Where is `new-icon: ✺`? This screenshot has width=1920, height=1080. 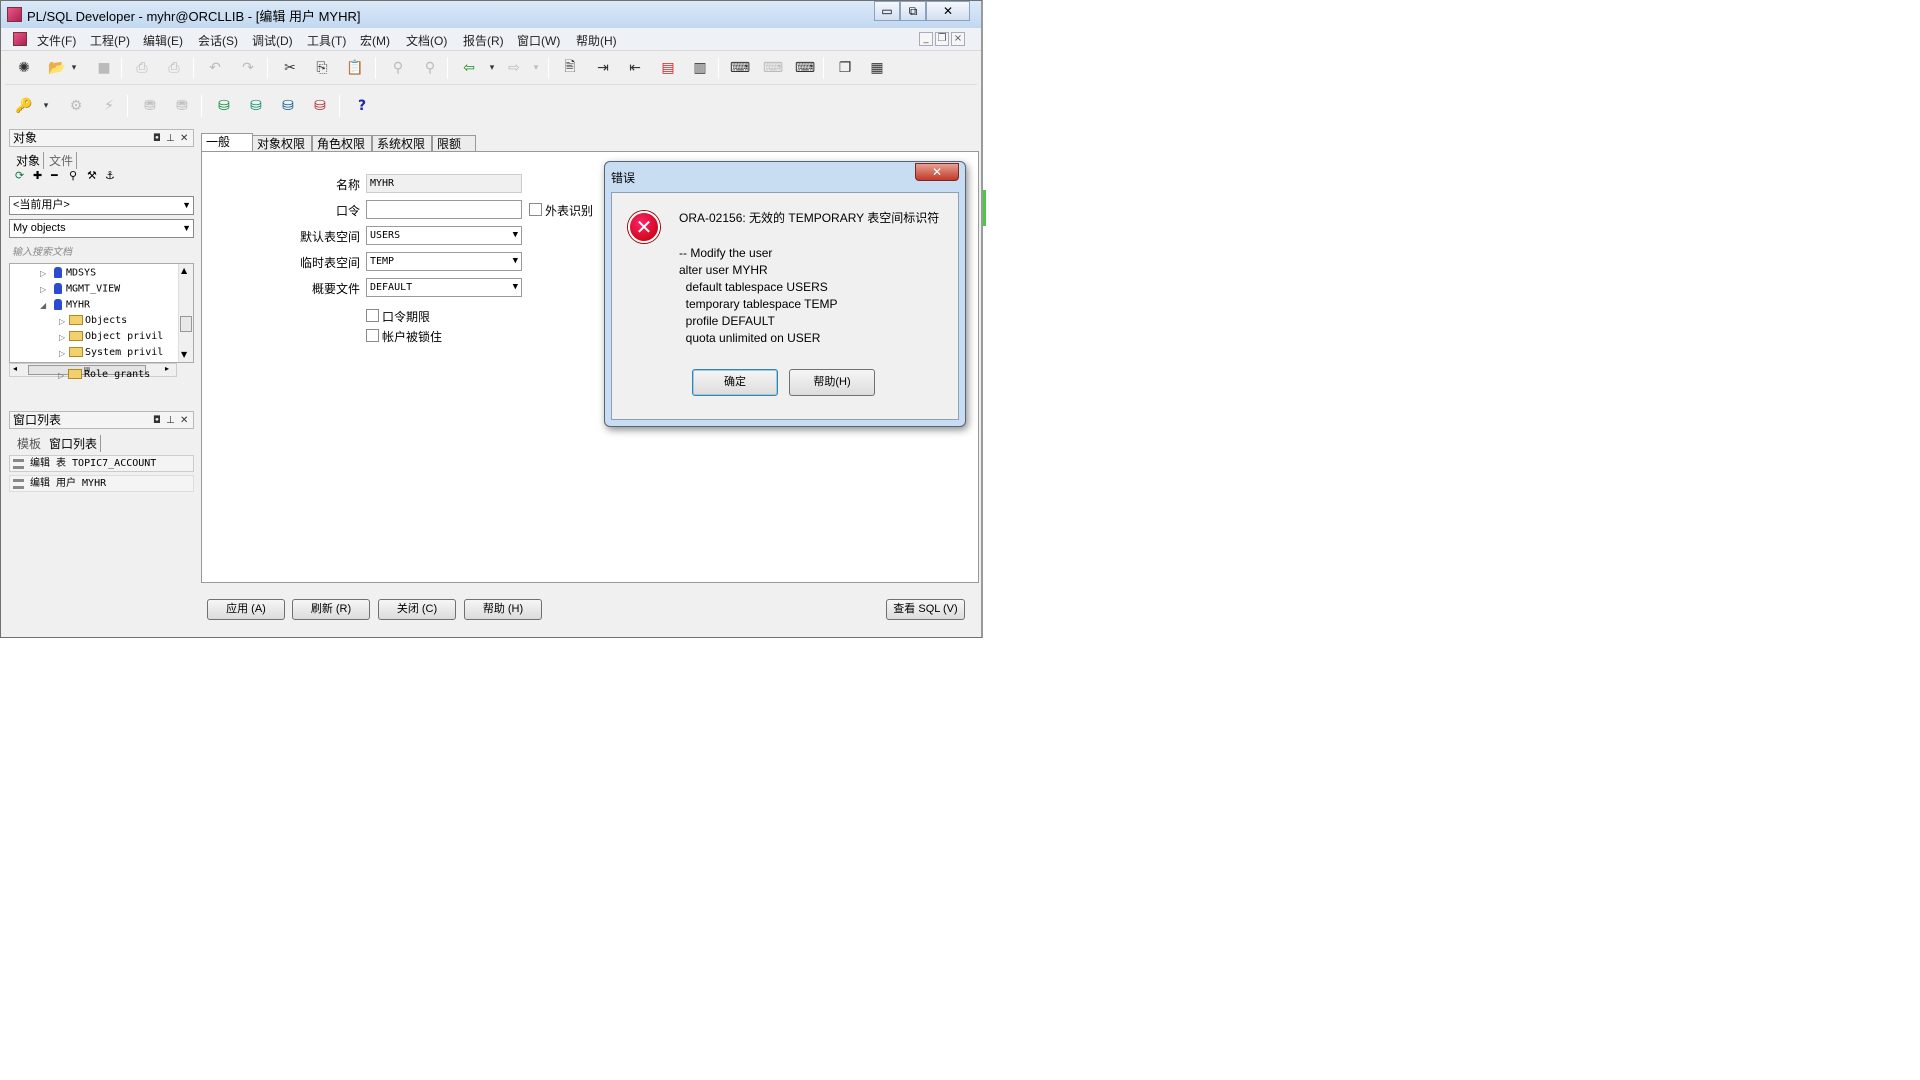
new-icon: ✺ is located at coordinates (24, 68).